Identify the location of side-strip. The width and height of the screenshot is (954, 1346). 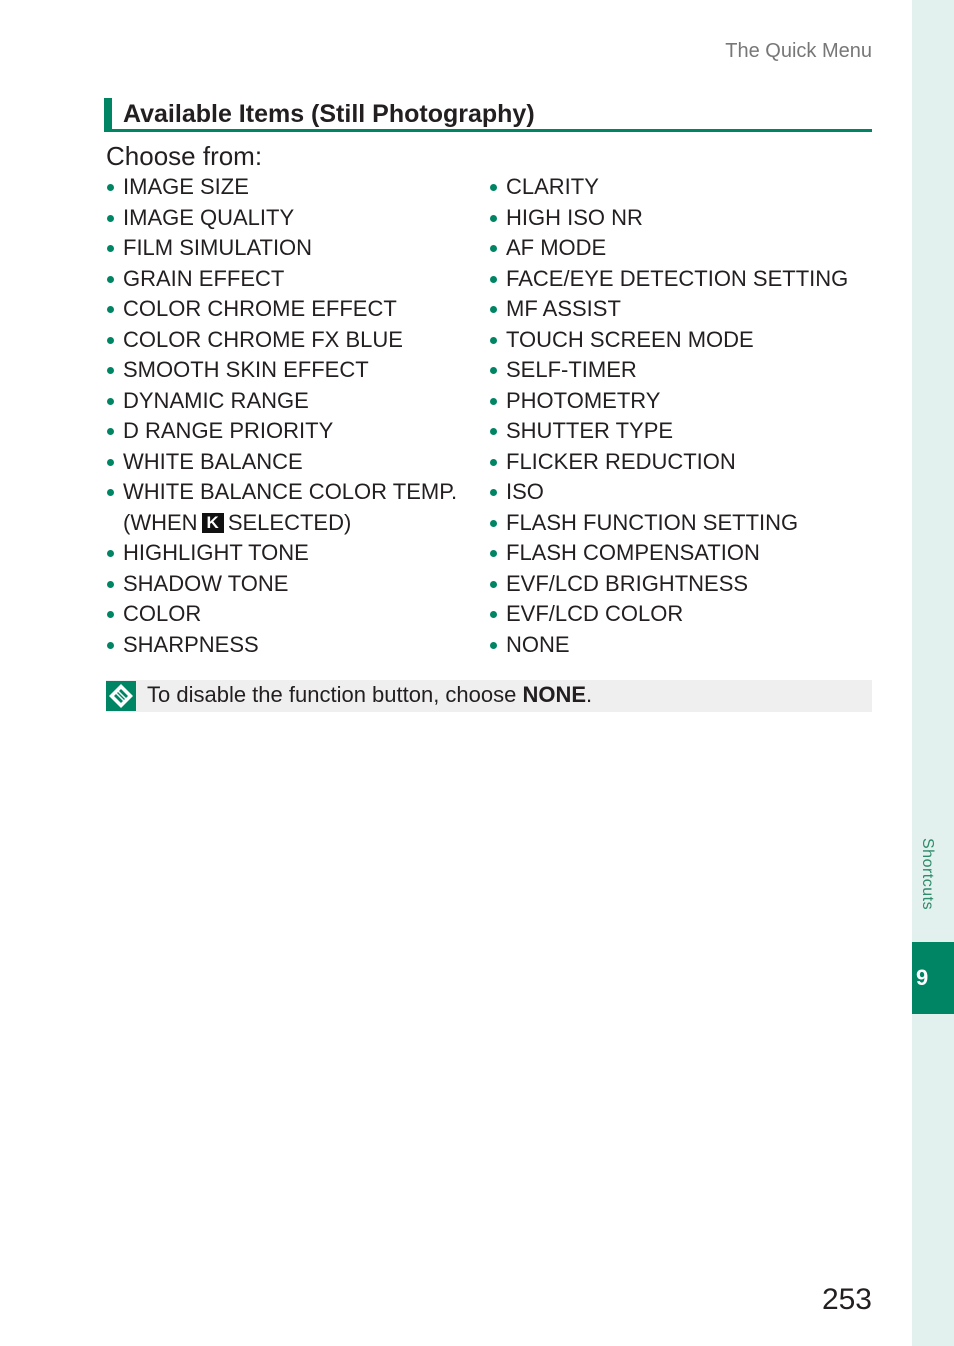
(933, 673).